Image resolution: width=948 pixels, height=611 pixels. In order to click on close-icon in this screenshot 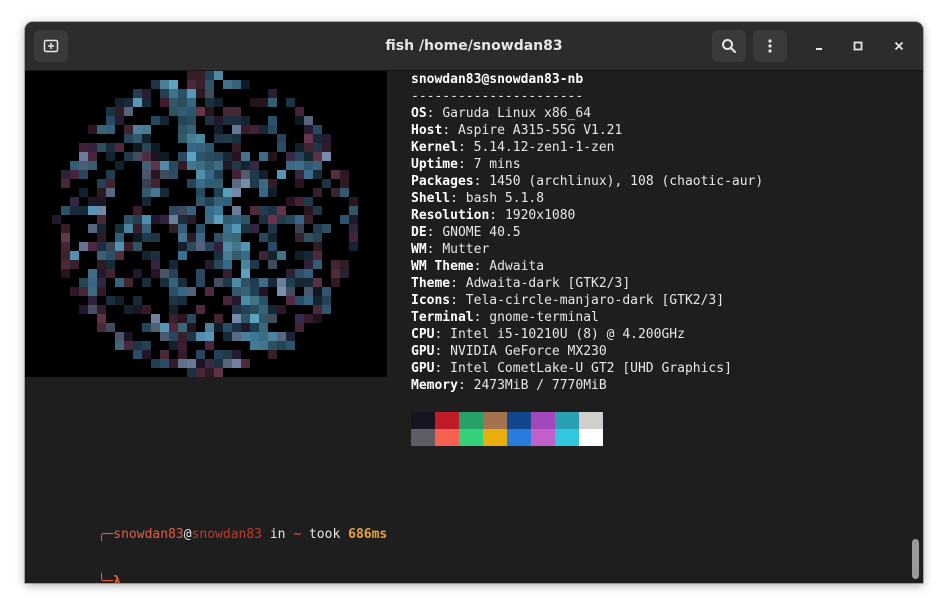, I will do `click(899, 46)`.